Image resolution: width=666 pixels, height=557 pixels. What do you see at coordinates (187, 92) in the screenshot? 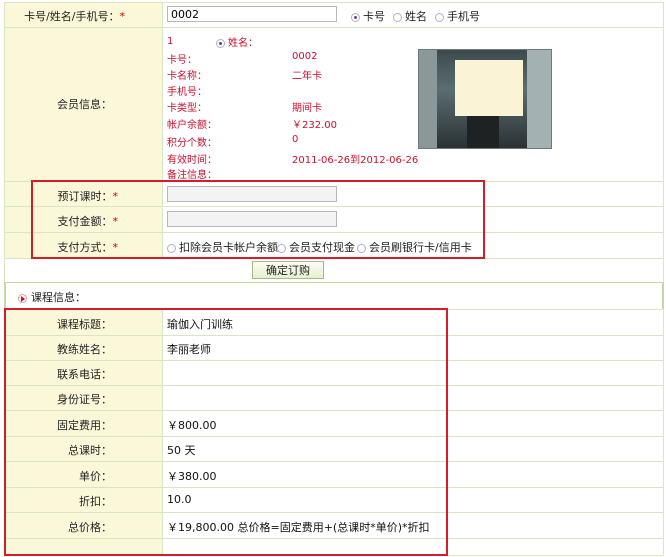
I see `member-field-label: 手机号：` at bounding box center [187, 92].